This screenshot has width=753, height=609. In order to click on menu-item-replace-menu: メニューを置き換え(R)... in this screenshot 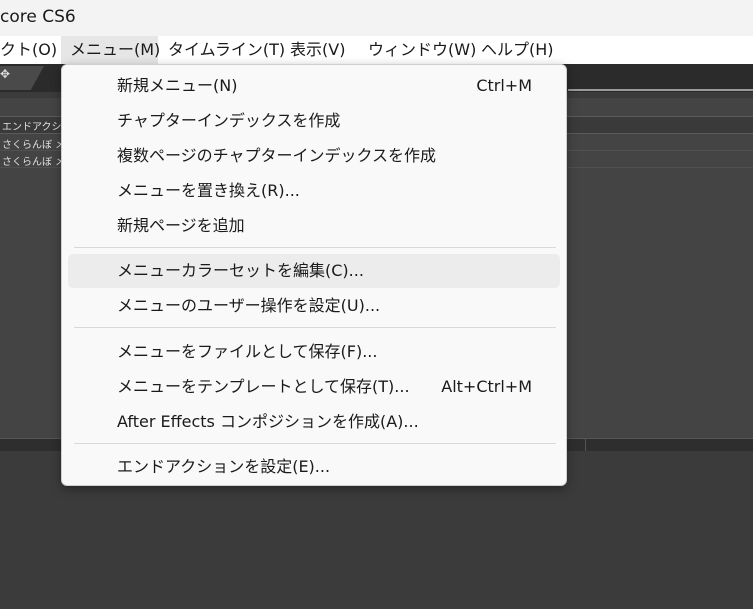, I will do `click(314, 191)`.